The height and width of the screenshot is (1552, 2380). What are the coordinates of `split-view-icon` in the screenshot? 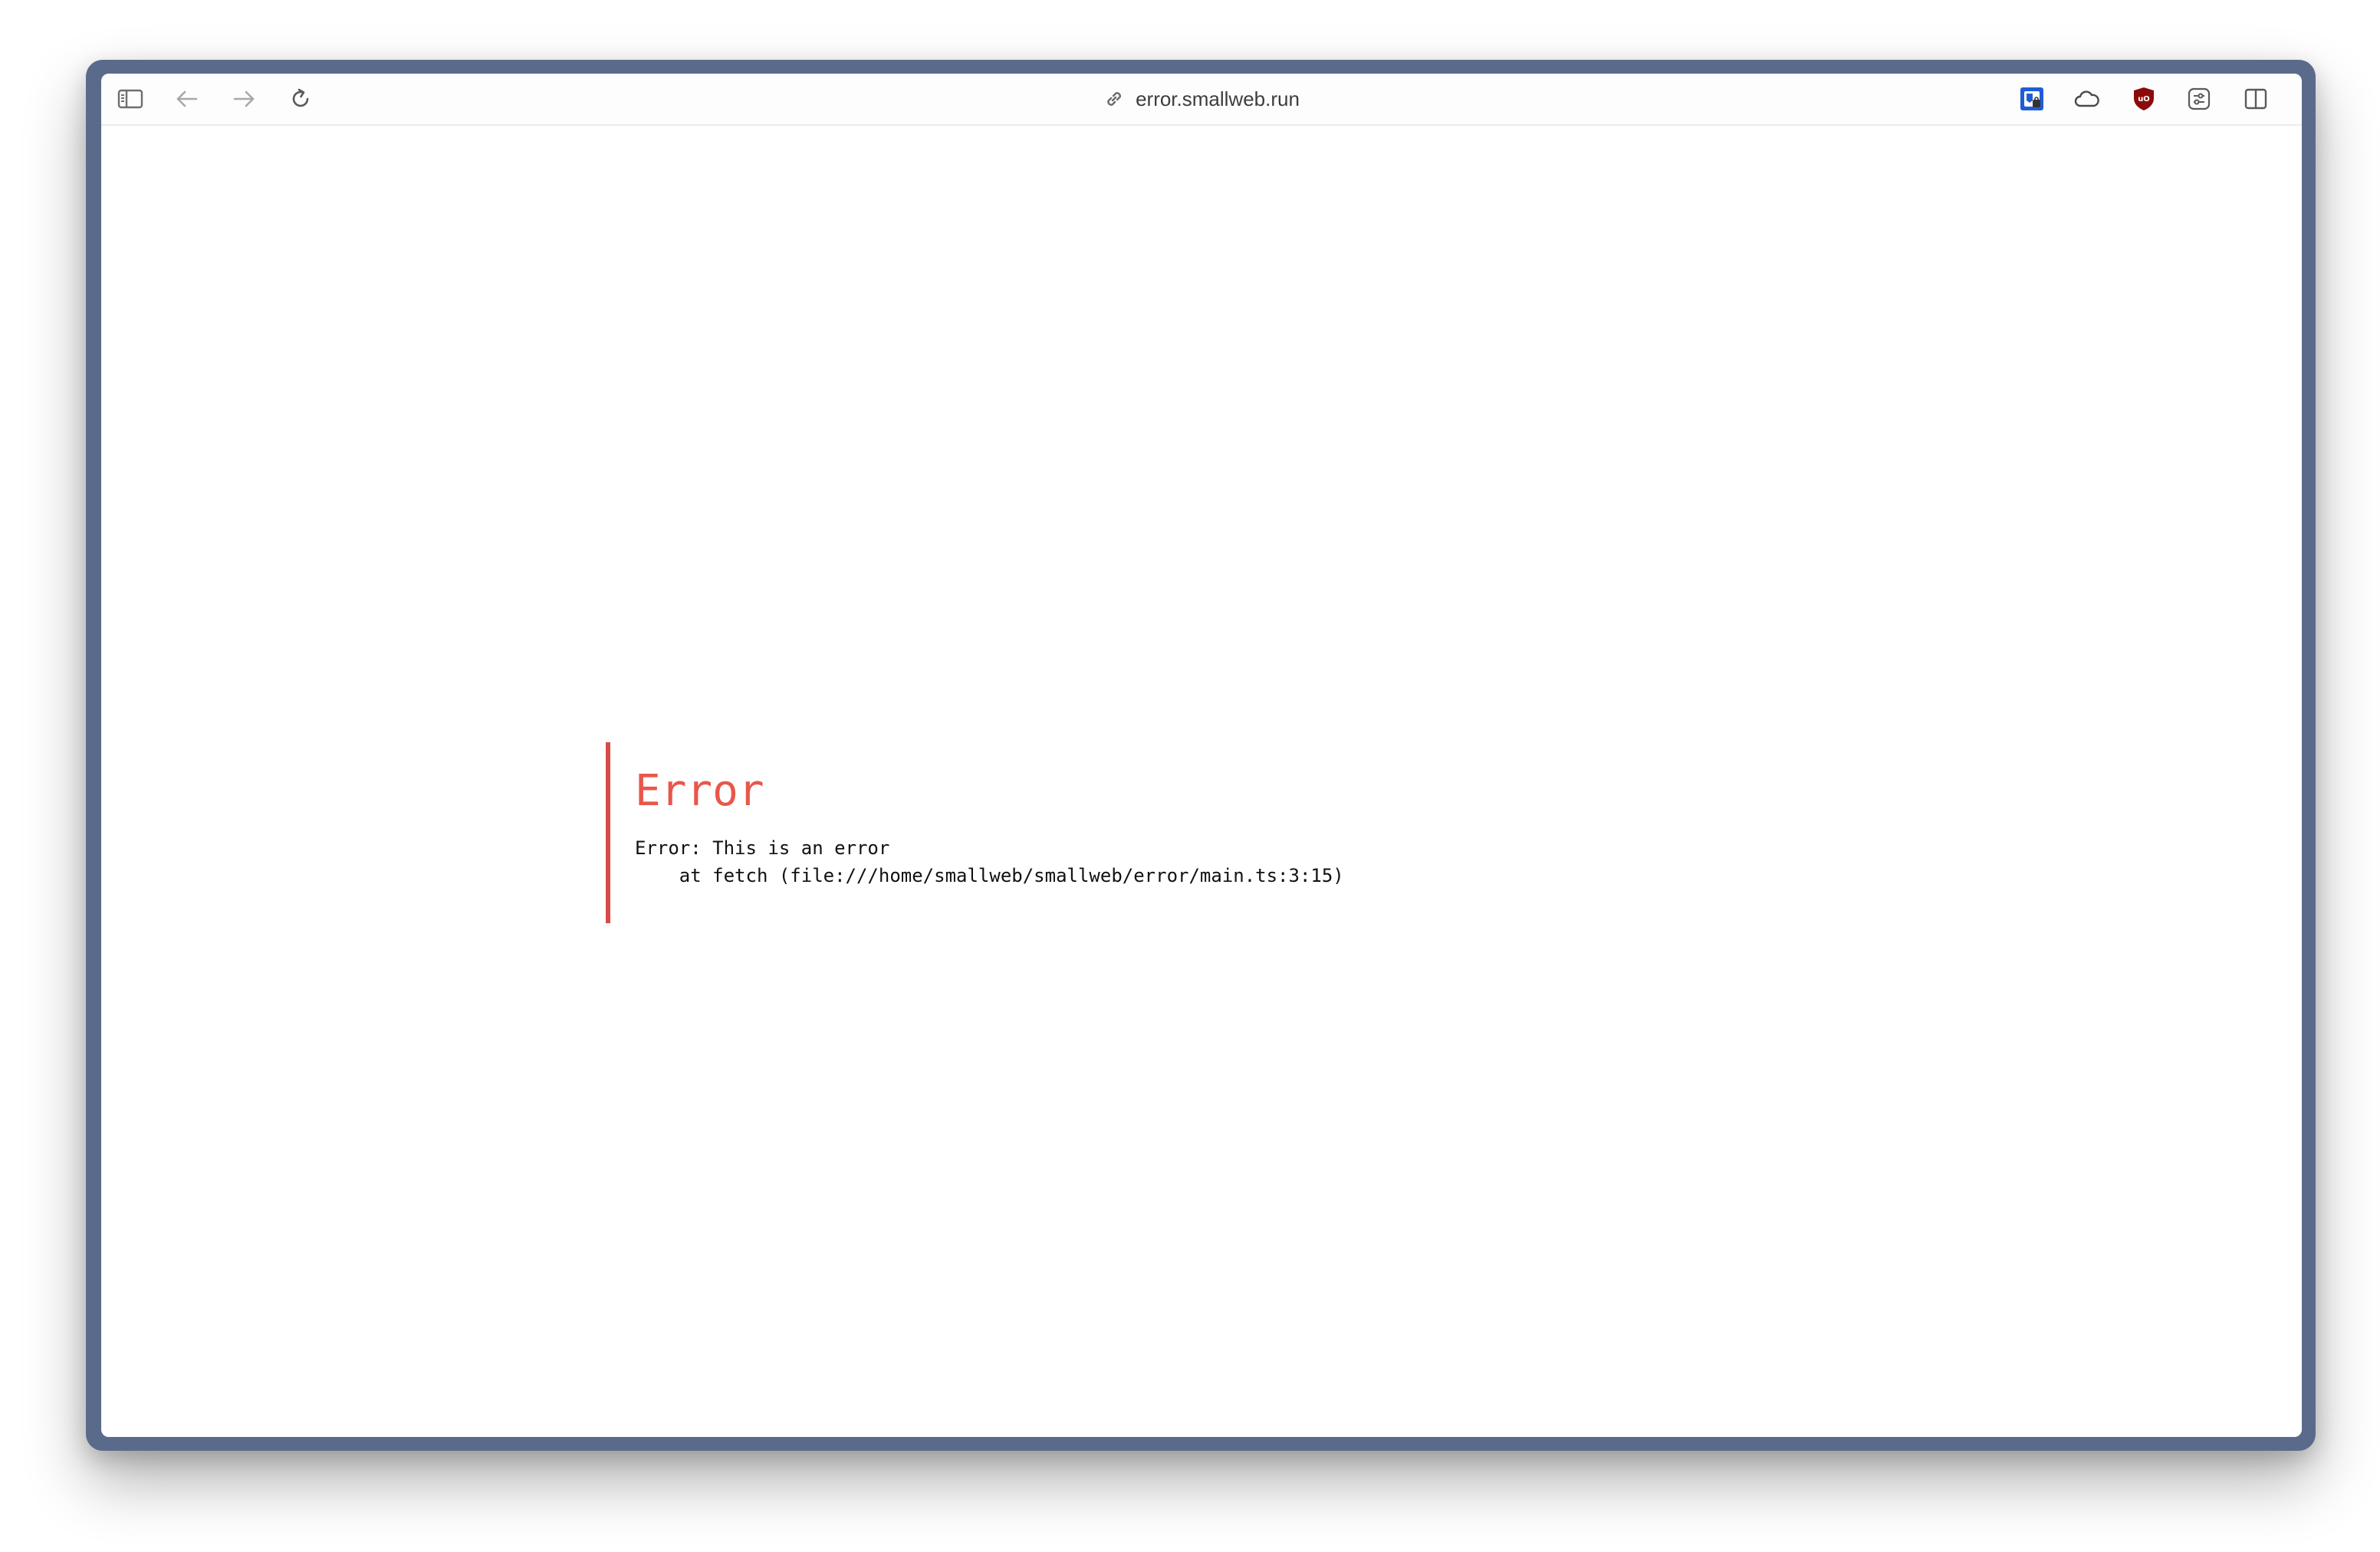 It's located at (2256, 99).